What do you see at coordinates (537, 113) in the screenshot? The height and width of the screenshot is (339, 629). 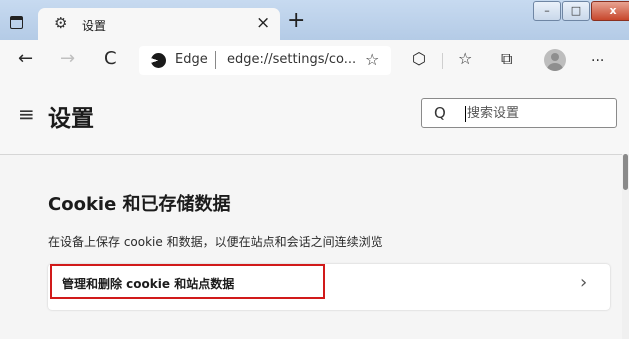 I see `search-input` at bounding box center [537, 113].